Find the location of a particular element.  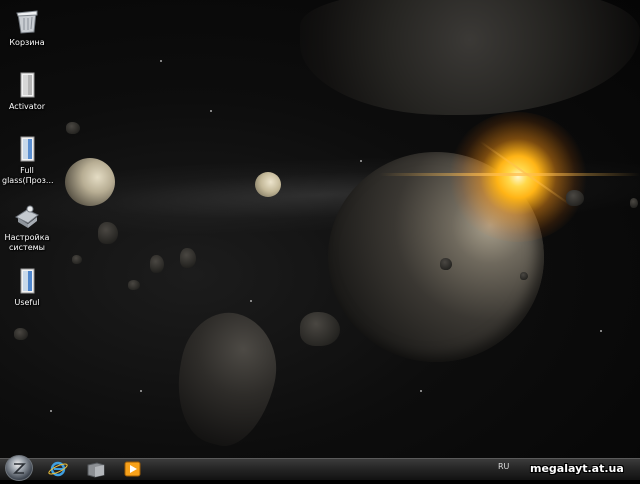

start-button is located at coordinates (19, 468).